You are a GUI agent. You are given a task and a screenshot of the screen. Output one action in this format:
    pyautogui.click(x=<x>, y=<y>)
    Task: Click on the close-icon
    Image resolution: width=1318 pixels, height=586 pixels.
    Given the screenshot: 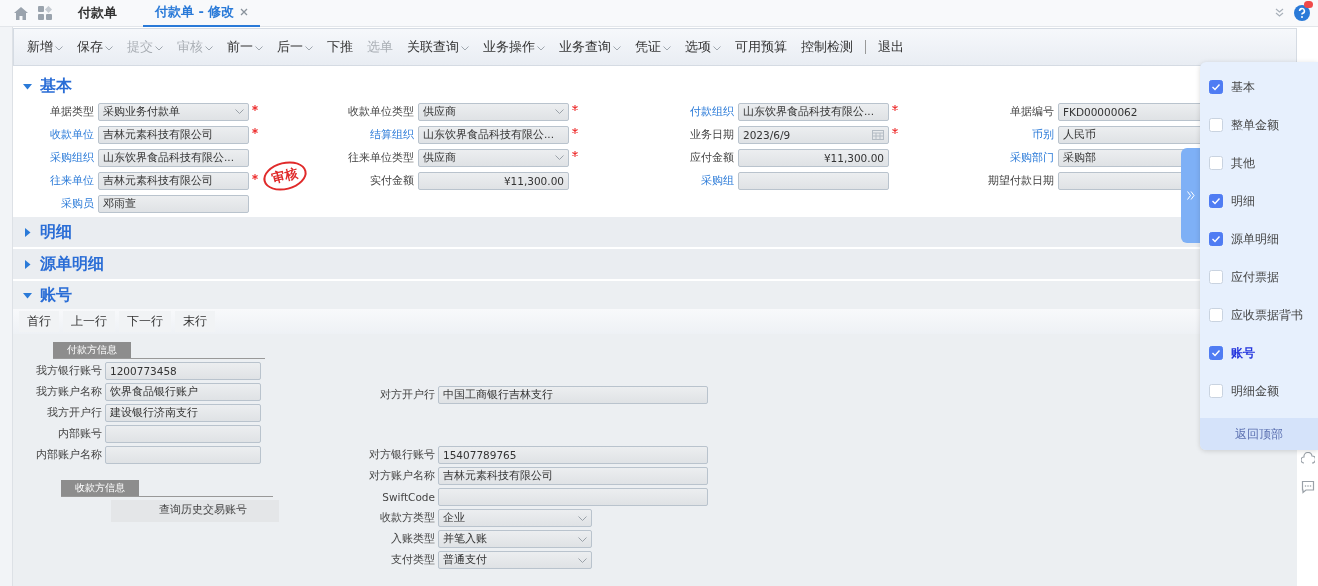 What is the action you would take?
    pyautogui.click(x=244, y=11)
    